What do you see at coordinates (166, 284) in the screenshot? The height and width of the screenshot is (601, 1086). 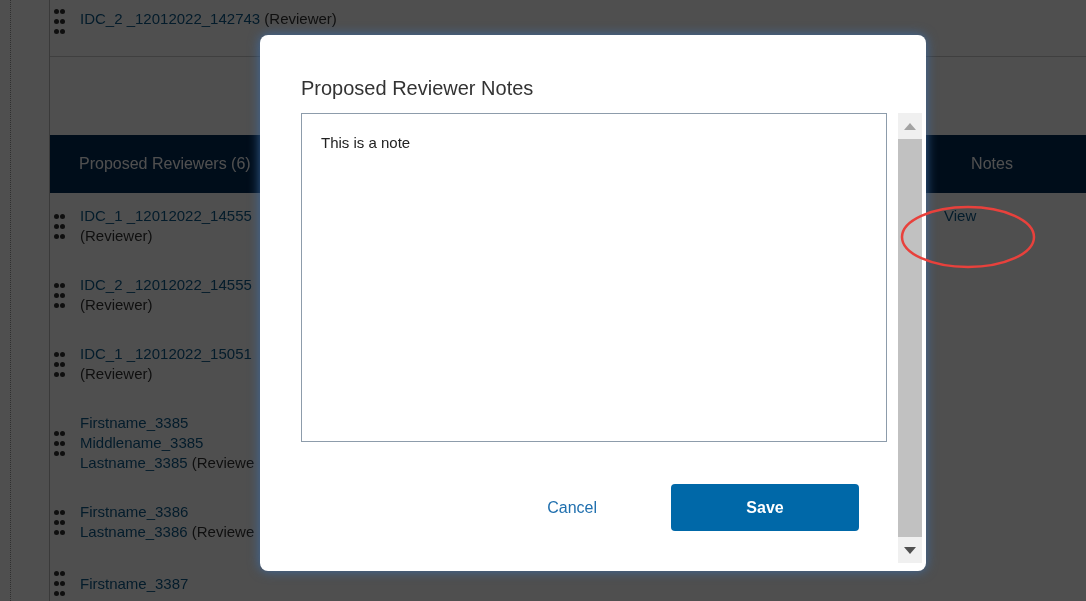 I see `reviewer-link: IDC_2 _12012022_14555` at bounding box center [166, 284].